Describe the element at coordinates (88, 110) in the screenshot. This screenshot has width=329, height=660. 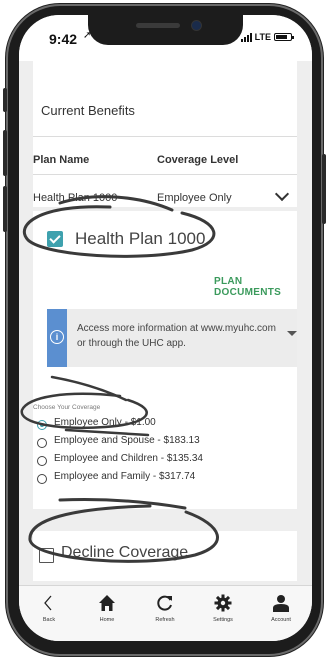
I see `current-benefits-title: Current Benefits` at that location.